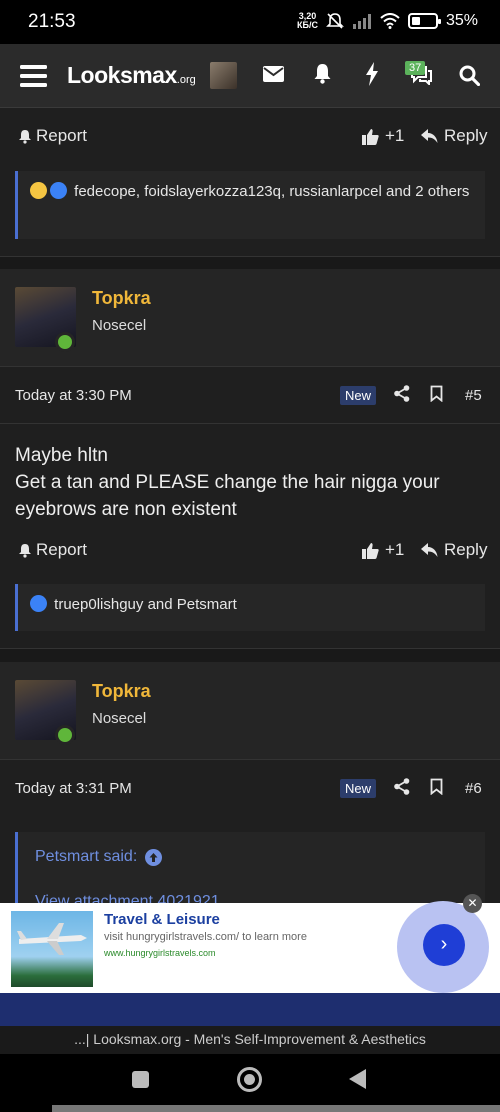 The width and height of the screenshot is (500, 1112). What do you see at coordinates (473, 788) in the screenshot?
I see `post-number: #6` at bounding box center [473, 788].